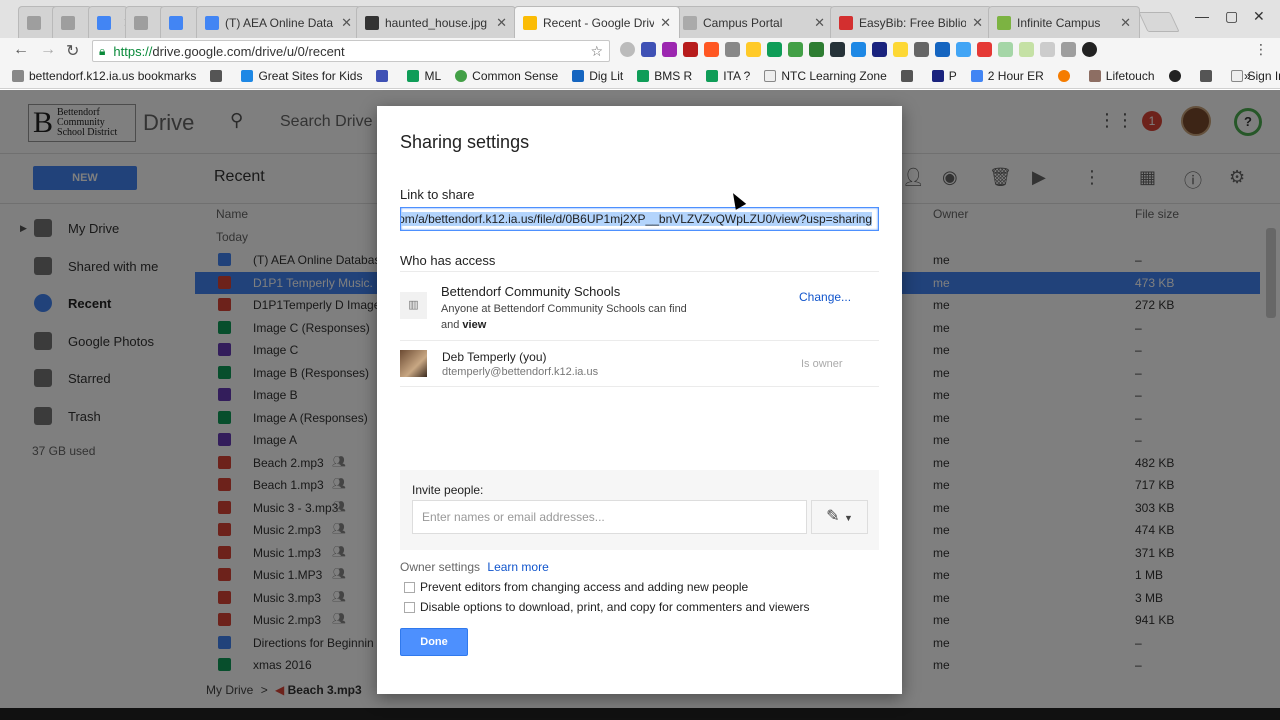 This screenshot has height=720, width=1280. What do you see at coordinates (1255, 76) in the screenshot?
I see `bookmark-item: Sign In/Out` at bounding box center [1255, 76].